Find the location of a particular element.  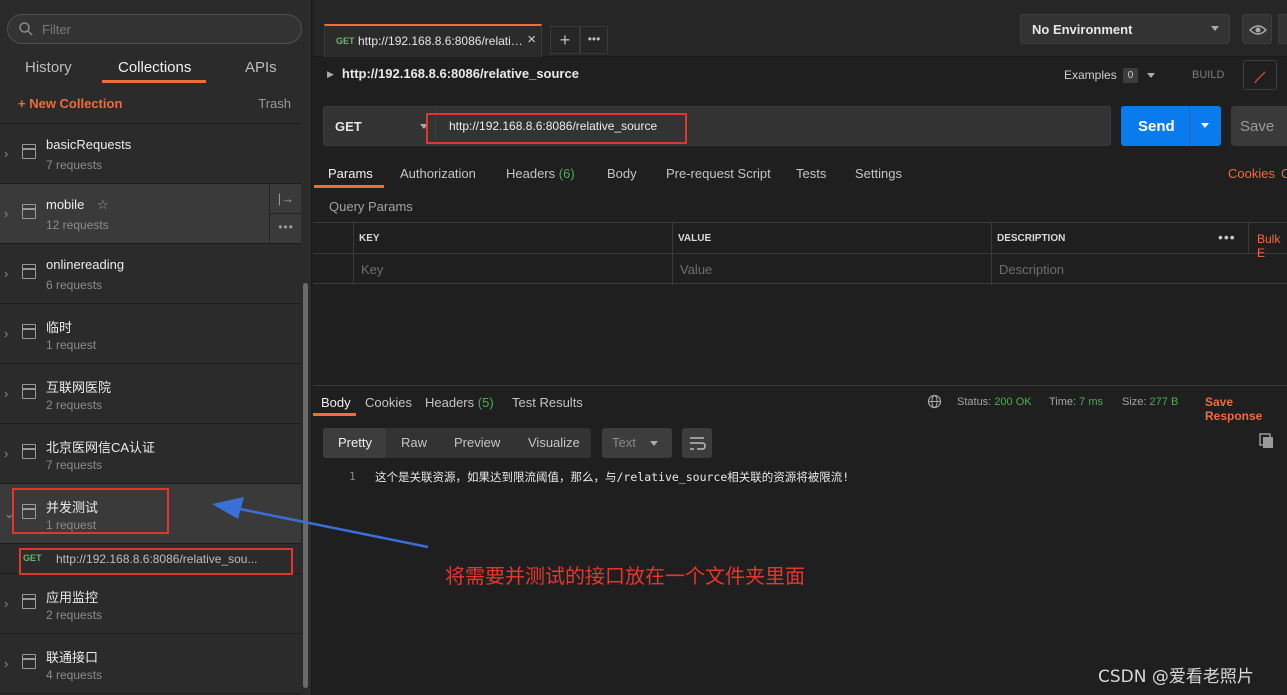

send-button: Send is located at coordinates (1171, 126).